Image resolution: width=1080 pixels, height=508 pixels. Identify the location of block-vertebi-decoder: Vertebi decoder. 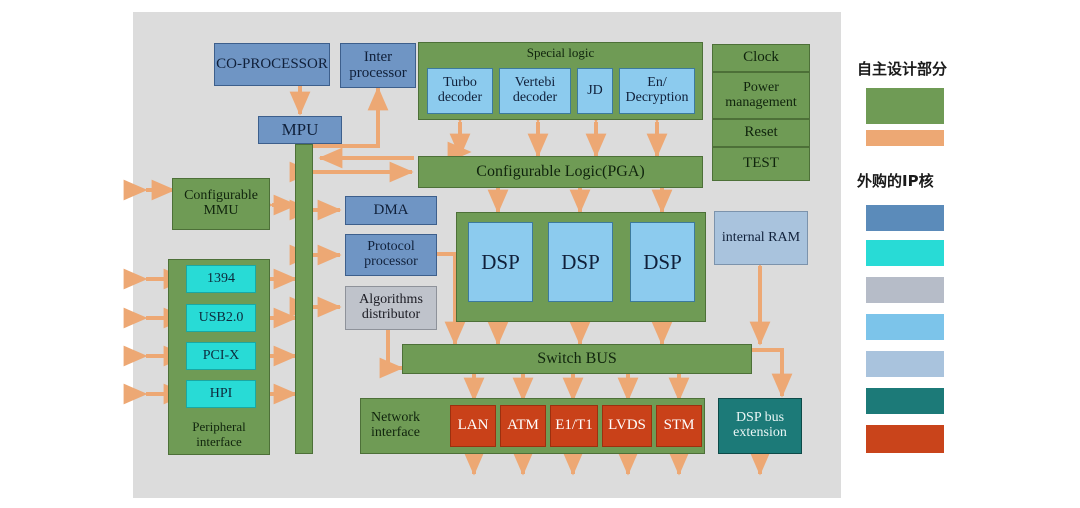
(535, 91).